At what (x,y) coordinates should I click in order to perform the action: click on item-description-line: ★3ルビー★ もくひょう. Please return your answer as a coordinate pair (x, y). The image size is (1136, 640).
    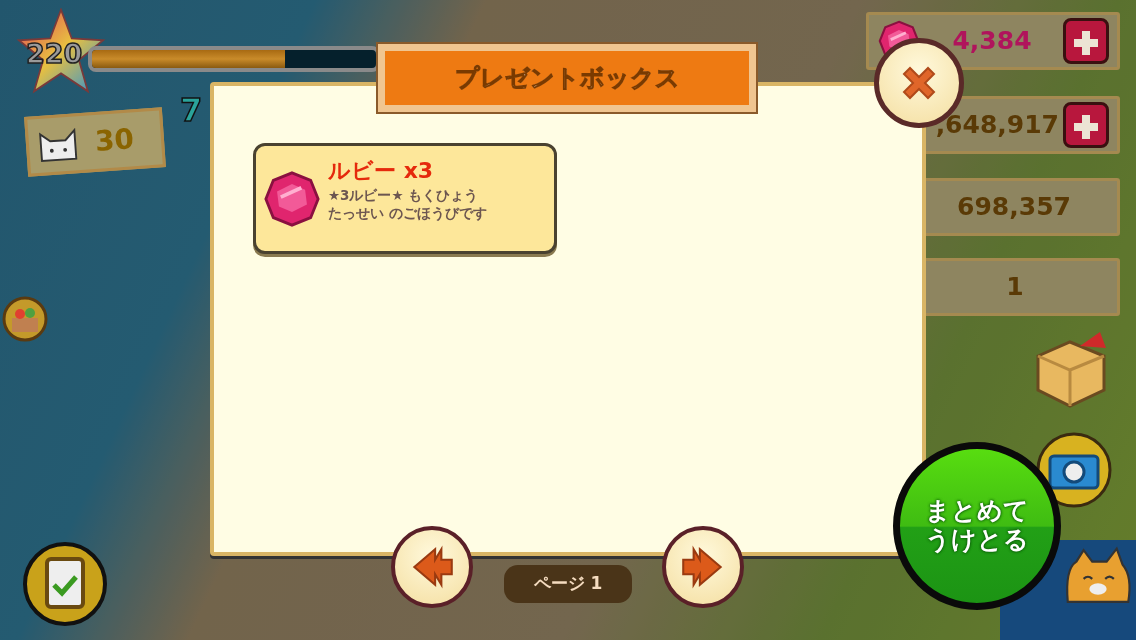
    Looking at the image, I should click on (404, 196).